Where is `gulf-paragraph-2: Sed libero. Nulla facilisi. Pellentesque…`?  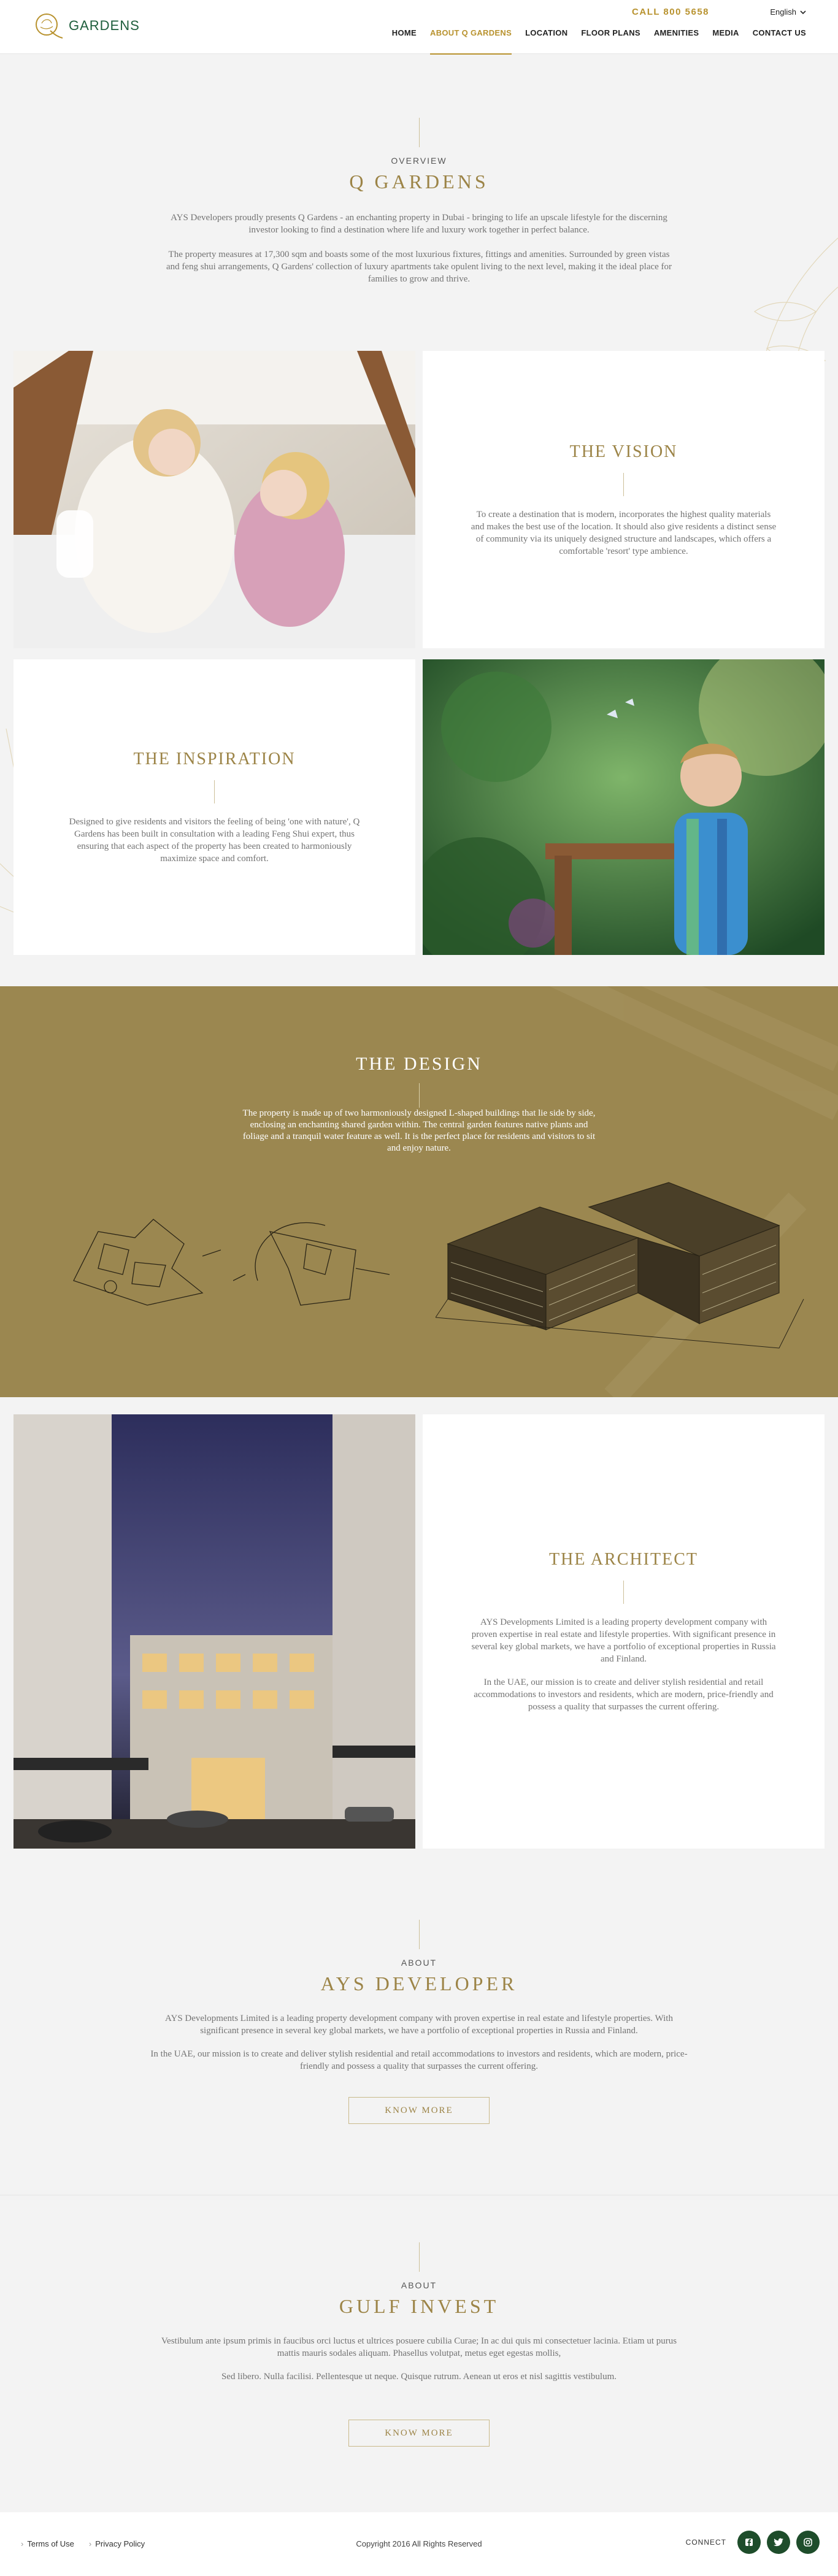
gulf-paragraph-2: Sed libero. Nulla facilisi. Pellentesque… is located at coordinates (419, 2377).